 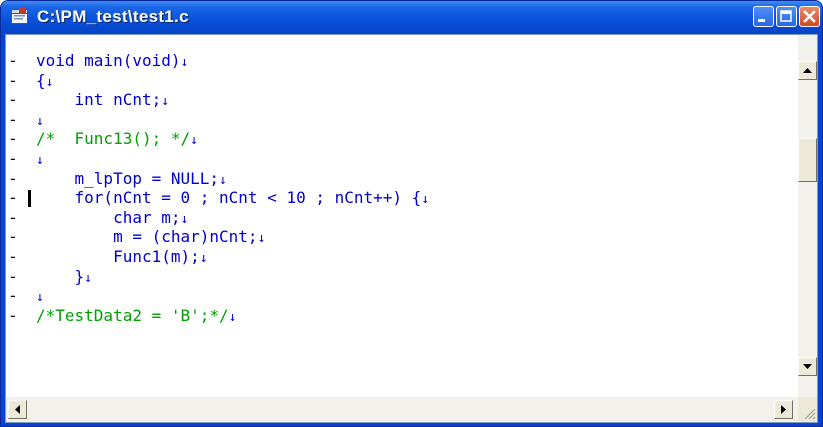 I want to click on code-line: - m_lpTop = NULL;↓, so click(x=402, y=178).